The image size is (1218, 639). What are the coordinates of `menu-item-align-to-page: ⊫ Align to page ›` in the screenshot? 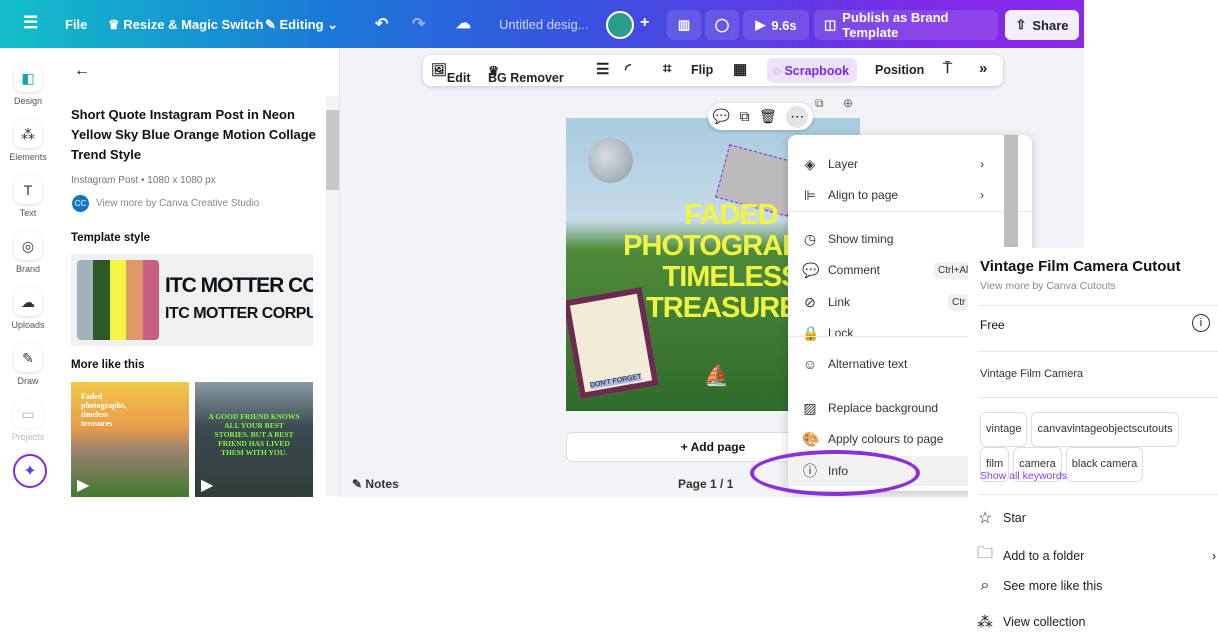 It's located at (910, 195).